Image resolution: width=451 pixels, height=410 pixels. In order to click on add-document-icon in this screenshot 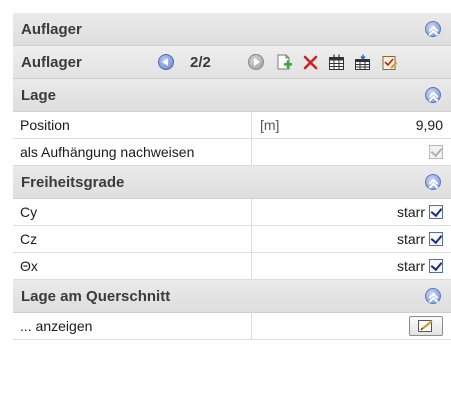, I will do `click(284, 62)`.